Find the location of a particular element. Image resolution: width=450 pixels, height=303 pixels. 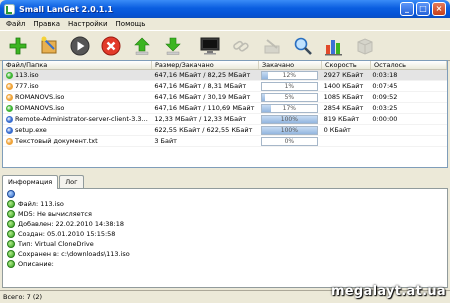

box-icon is located at coordinates (365, 46).